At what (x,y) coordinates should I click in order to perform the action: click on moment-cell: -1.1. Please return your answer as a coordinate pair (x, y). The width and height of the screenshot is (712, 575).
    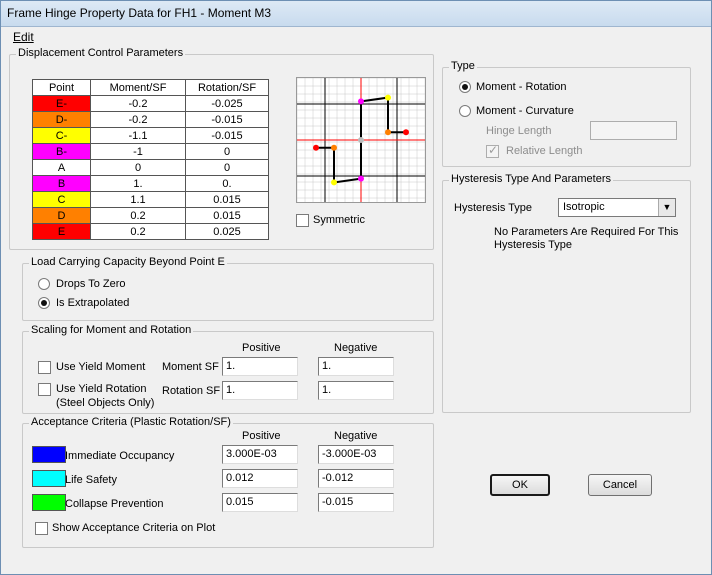
    Looking at the image, I should click on (138, 135).